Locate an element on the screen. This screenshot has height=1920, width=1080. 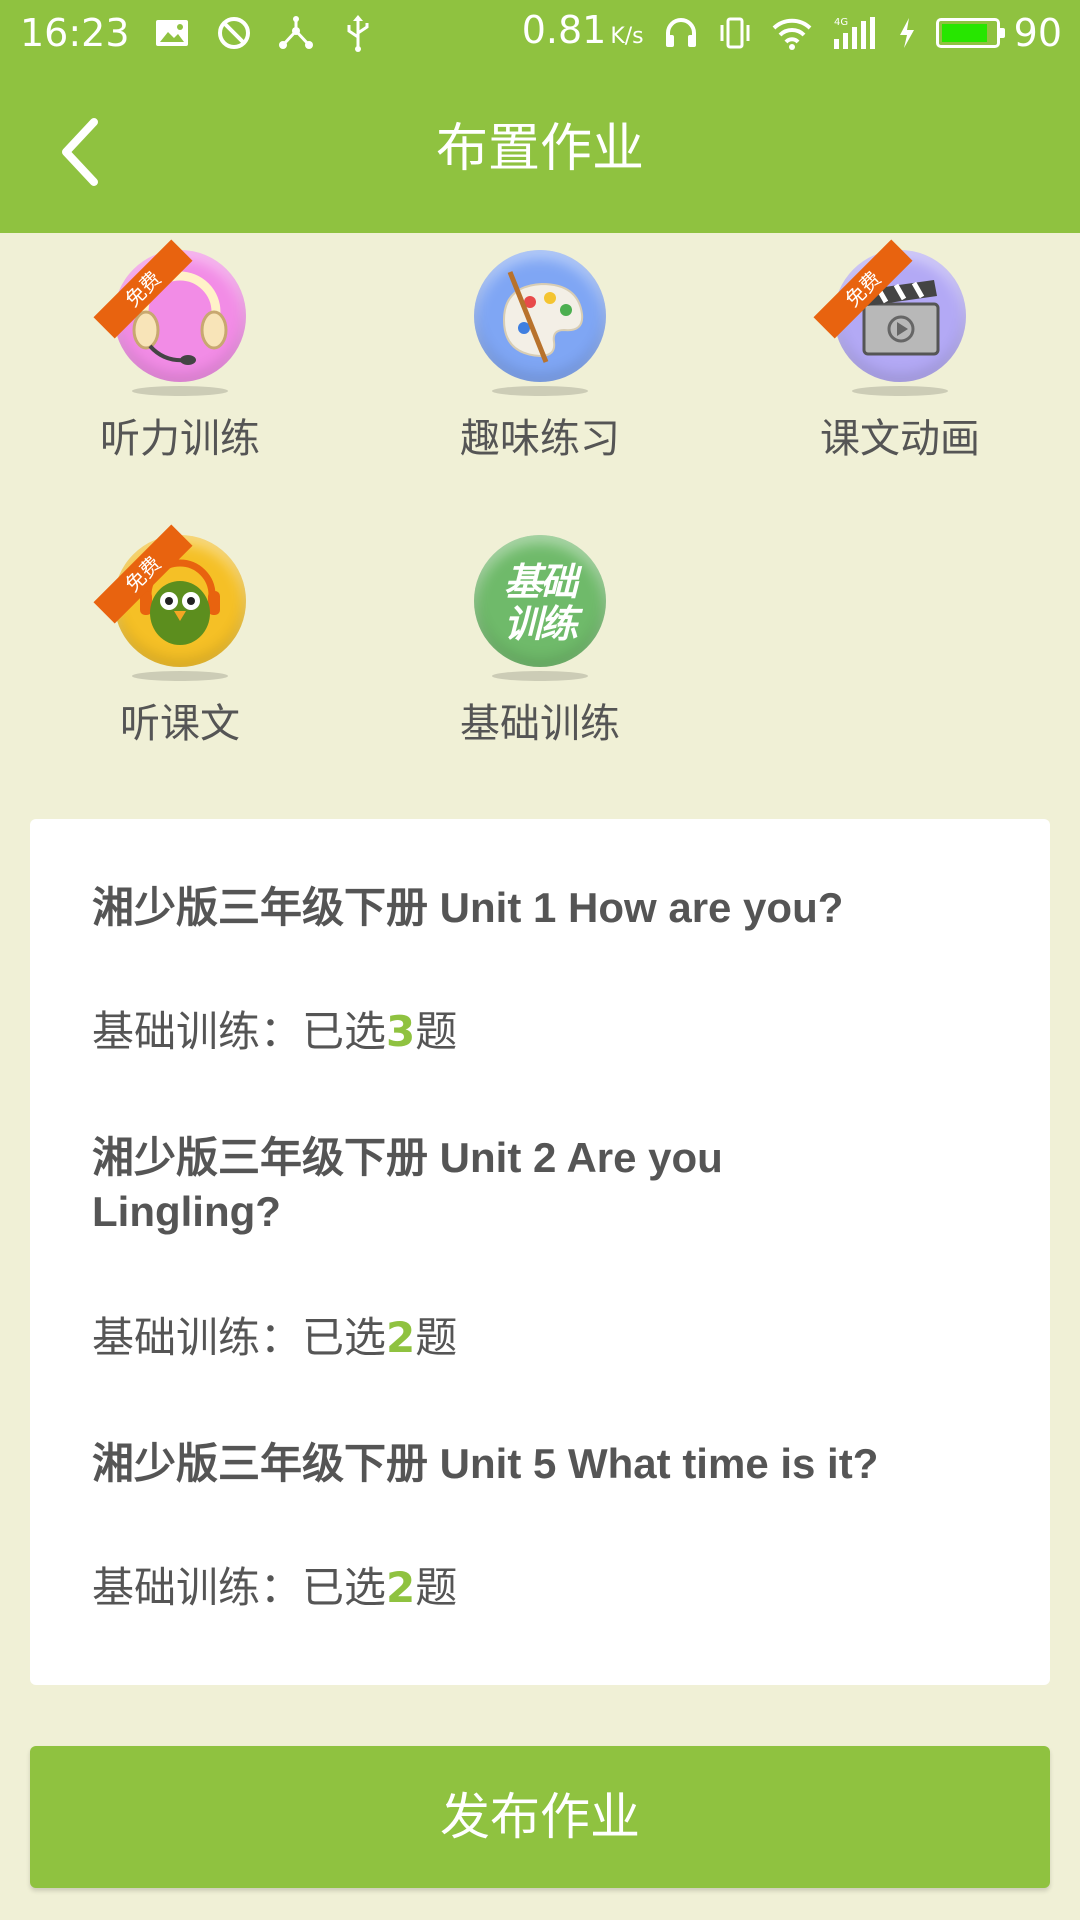
module-basic-training: 基础训练 基础训练 is located at coordinates (540, 642).